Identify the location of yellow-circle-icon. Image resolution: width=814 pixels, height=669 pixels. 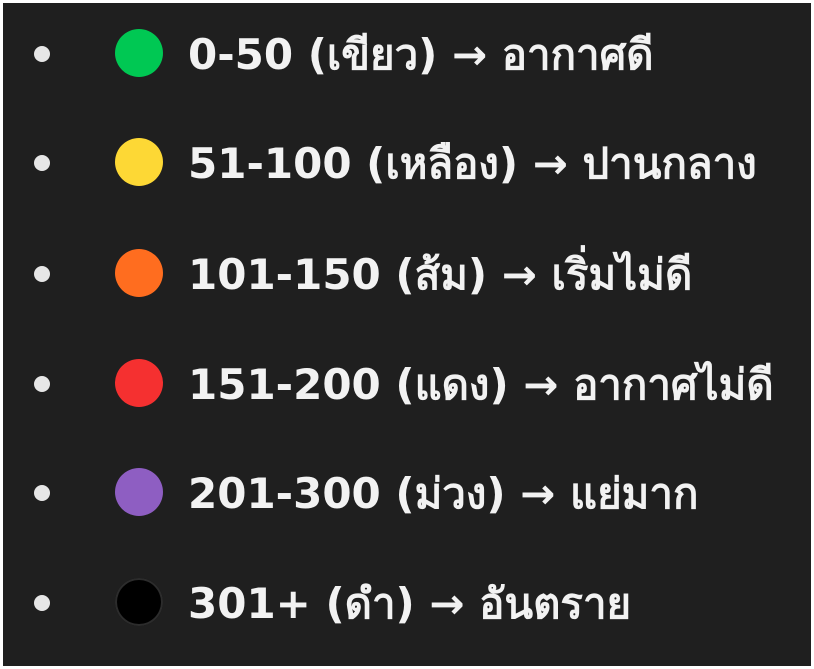
(139, 162).